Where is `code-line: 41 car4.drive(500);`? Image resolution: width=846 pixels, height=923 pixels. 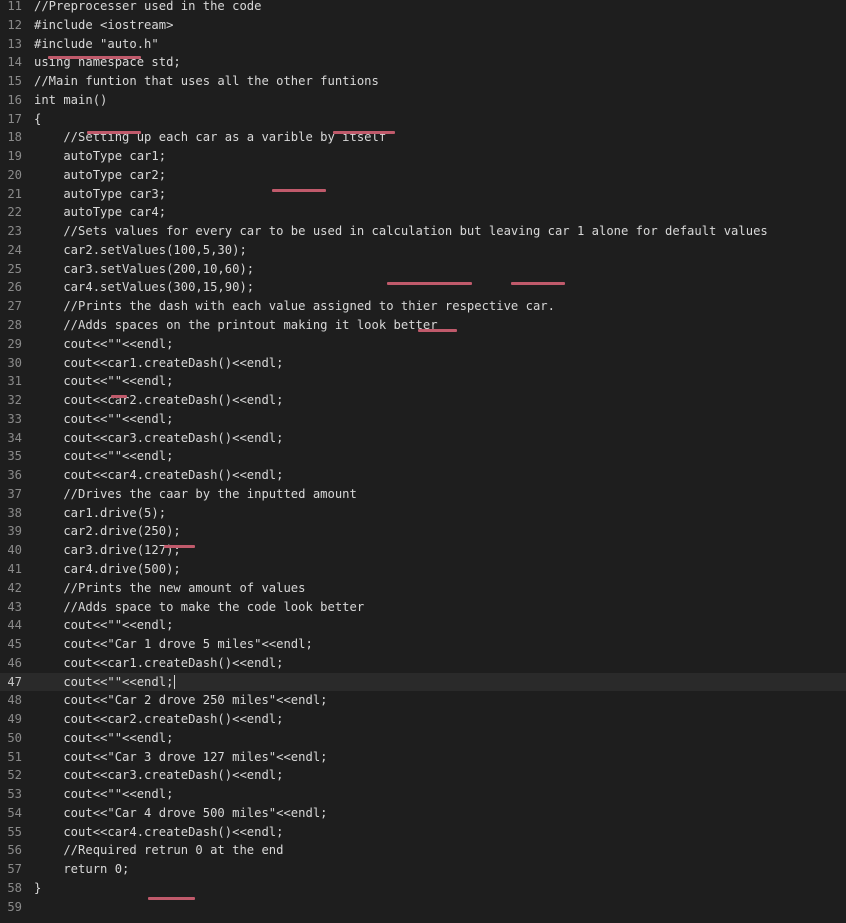 code-line: 41 car4.drive(500); is located at coordinates (423, 569).